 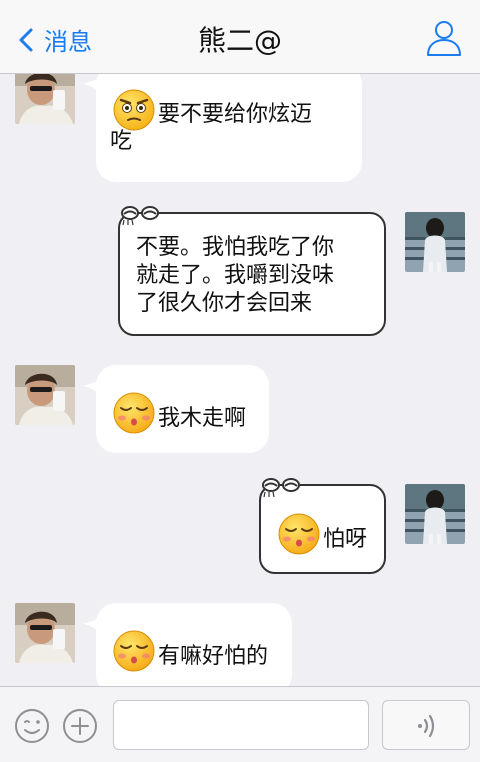 I want to click on message-text: 吃, so click(x=121, y=141).